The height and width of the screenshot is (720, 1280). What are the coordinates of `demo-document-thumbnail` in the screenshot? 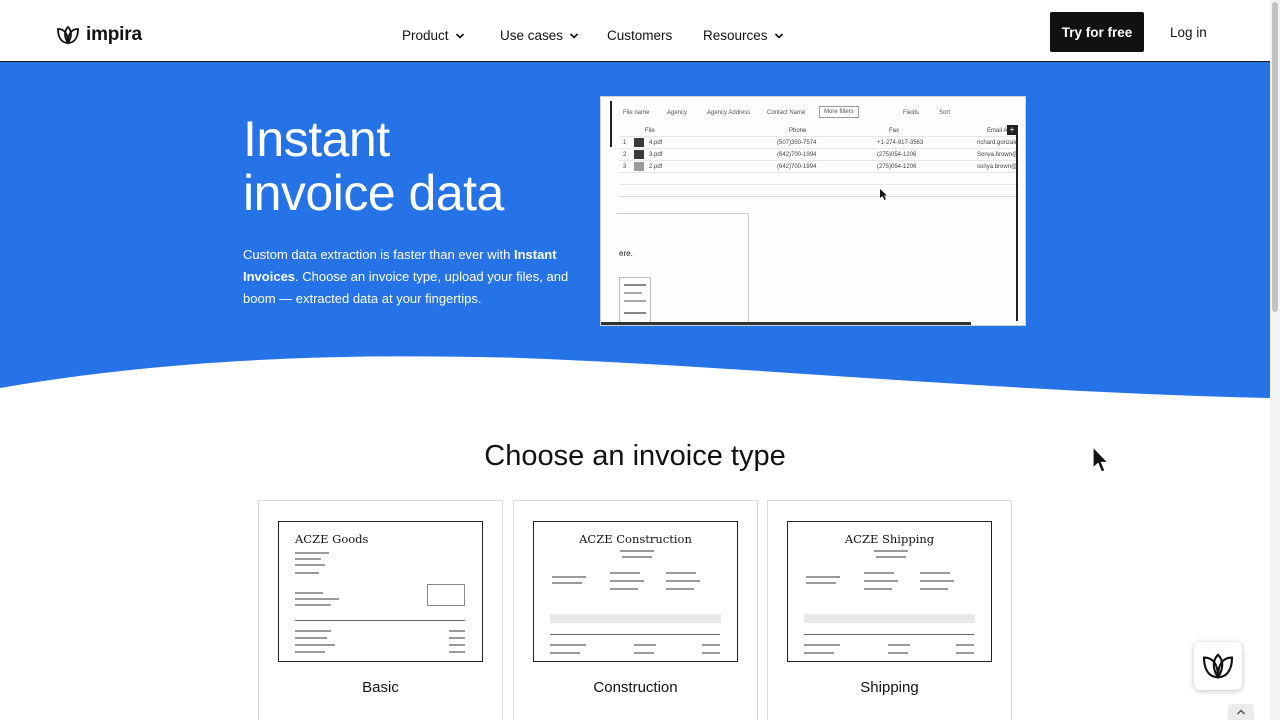 It's located at (635, 300).